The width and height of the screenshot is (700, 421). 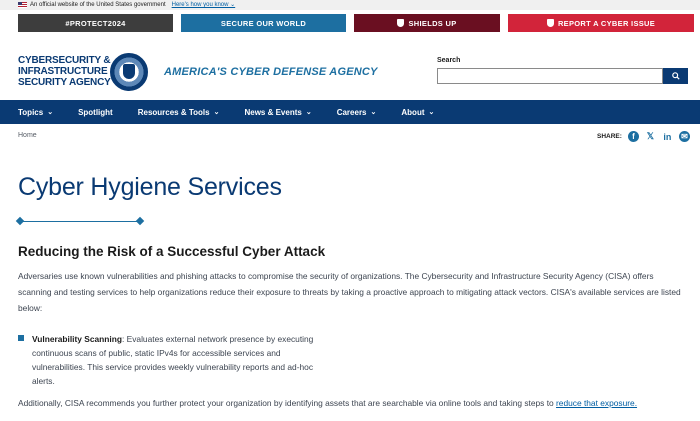 I want to click on secure-our-world-label: SECURE OUR WORLD, so click(x=263, y=23).